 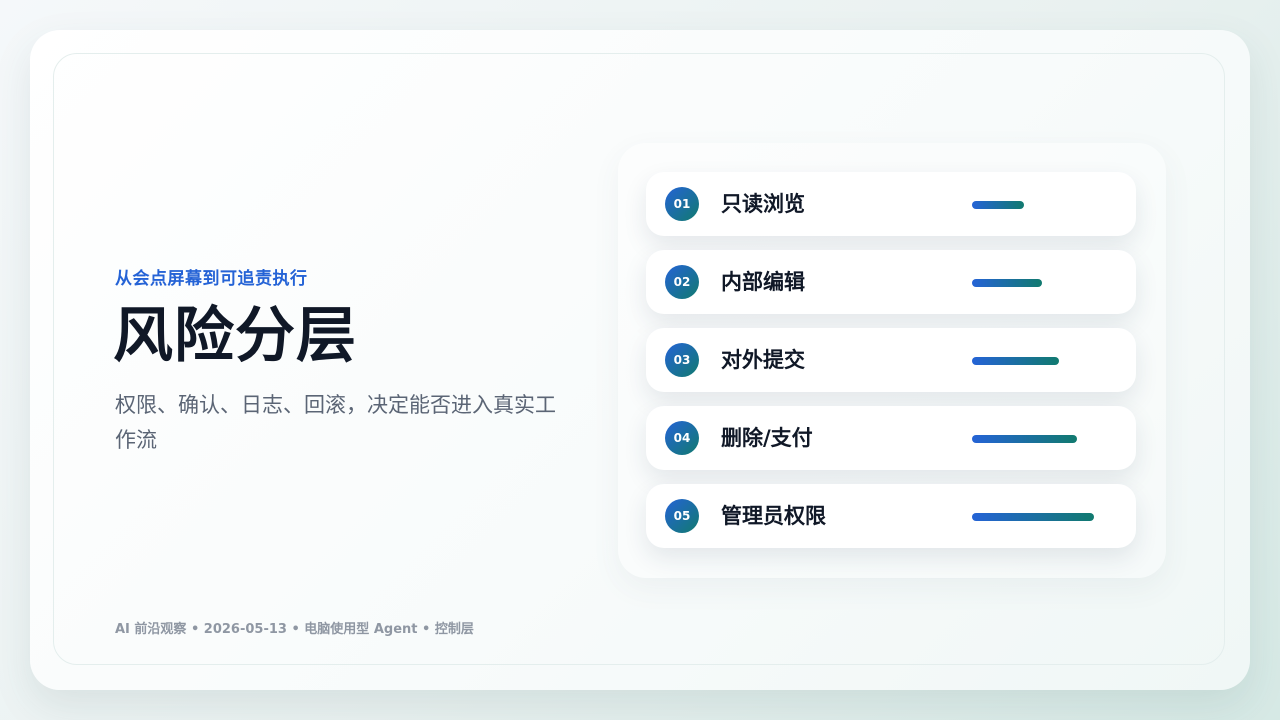 What do you see at coordinates (211, 279) in the screenshot?
I see `kicker: 从会点屏幕到可追责执行` at bounding box center [211, 279].